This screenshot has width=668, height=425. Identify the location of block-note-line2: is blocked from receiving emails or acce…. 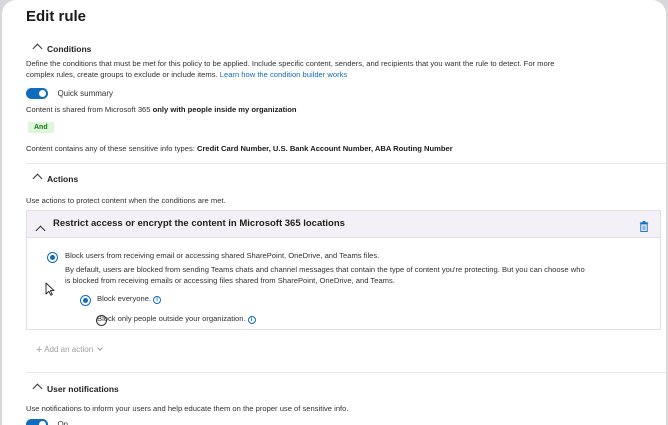
(230, 280).